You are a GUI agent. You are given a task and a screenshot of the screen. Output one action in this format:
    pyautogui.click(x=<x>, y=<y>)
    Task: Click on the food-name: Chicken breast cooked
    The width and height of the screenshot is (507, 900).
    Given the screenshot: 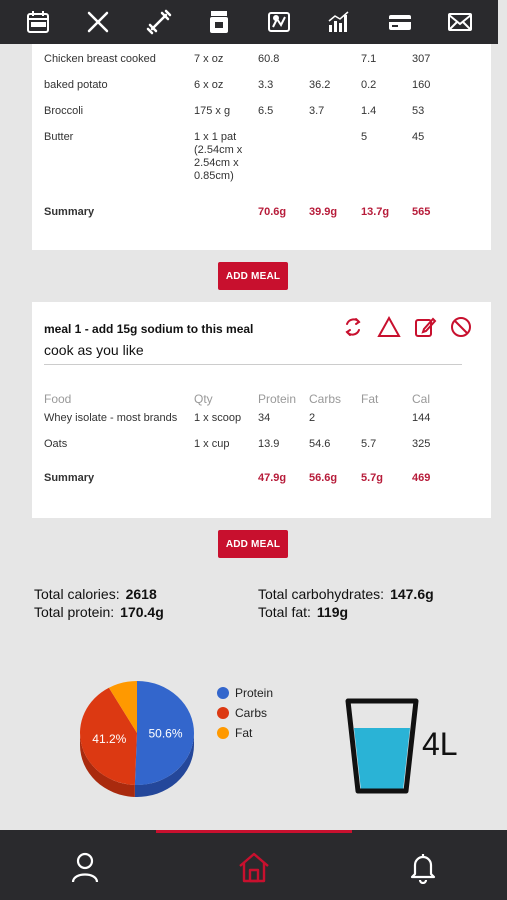 What is the action you would take?
    pyautogui.click(x=100, y=59)
    